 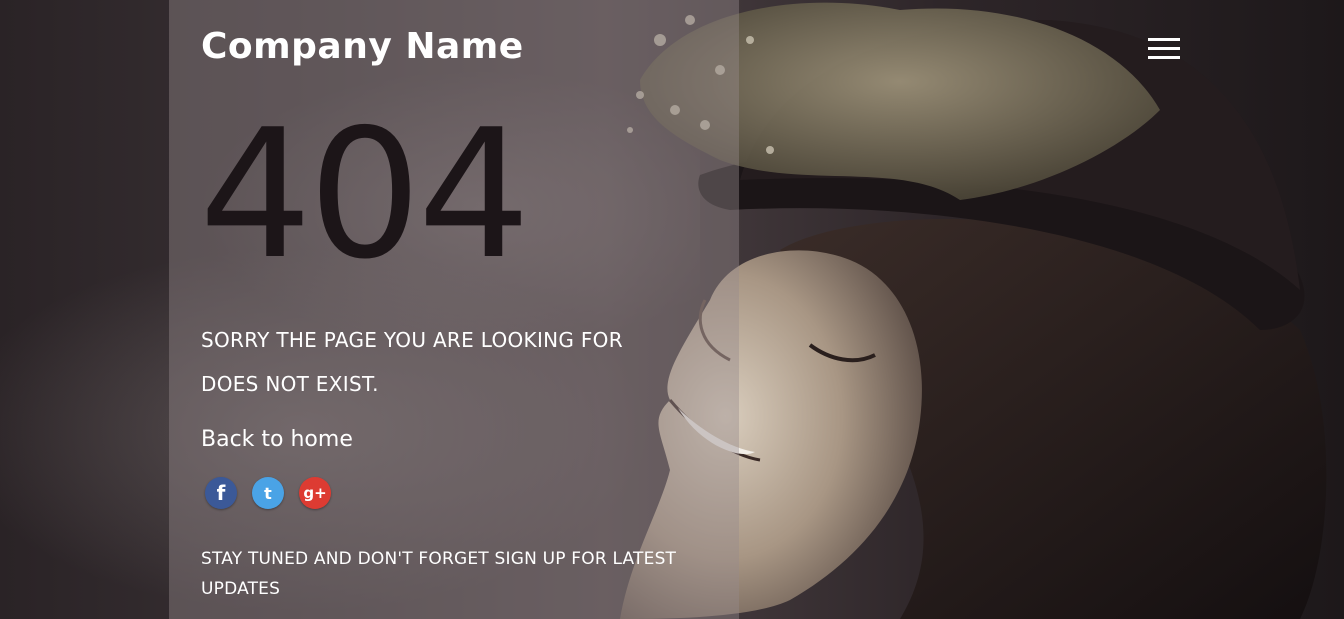 I want to click on facebook-icon: f, so click(x=221, y=493).